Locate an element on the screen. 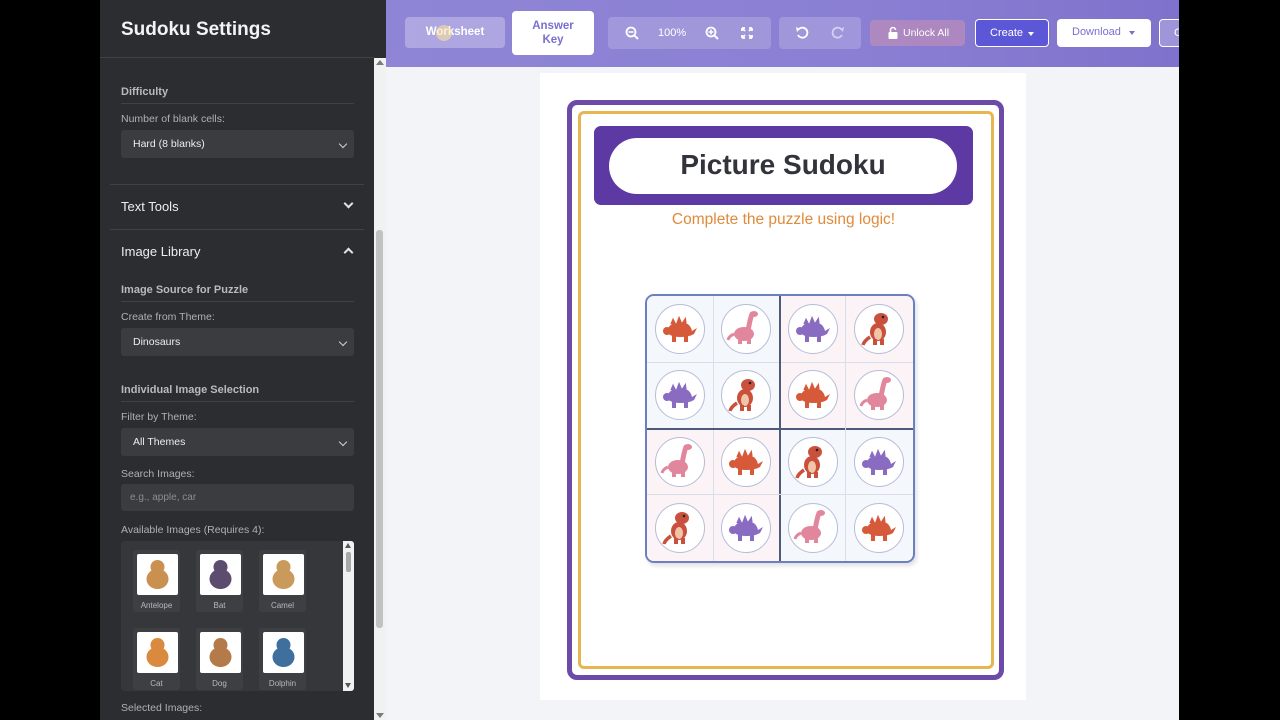 The height and width of the screenshot is (720, 1280). difficulty-heading: Difficulty is located at coordinates (145, 92).